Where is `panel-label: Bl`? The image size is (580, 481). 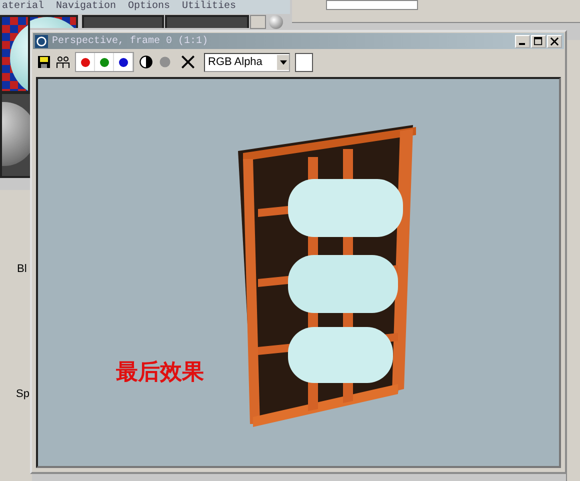 panel-label: Bl is located at coordinates (22, 269).